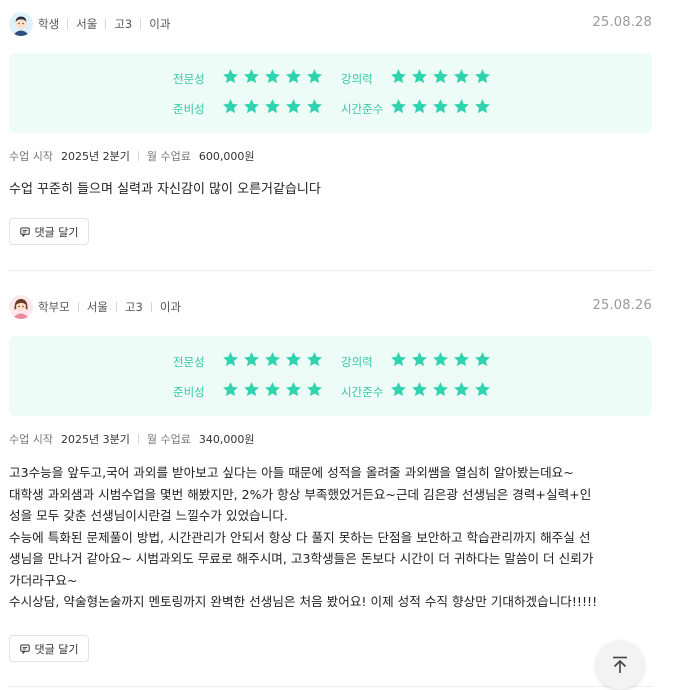  Describe the element at coordinates (95, 439) in the screenshot. I see `start-value: 2025년 3분기` at that location.